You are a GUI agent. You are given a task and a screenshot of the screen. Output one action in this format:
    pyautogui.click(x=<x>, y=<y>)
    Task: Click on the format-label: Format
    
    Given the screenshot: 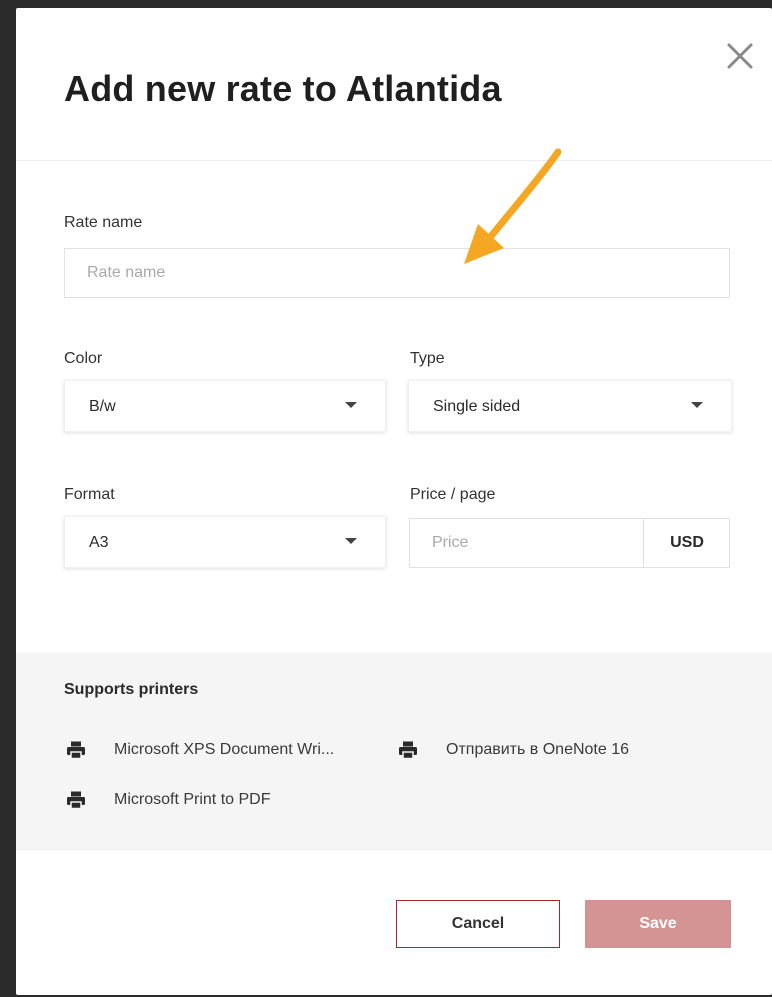 What is the action you would take?
    pyautogui.click(x=89, y=494)
    